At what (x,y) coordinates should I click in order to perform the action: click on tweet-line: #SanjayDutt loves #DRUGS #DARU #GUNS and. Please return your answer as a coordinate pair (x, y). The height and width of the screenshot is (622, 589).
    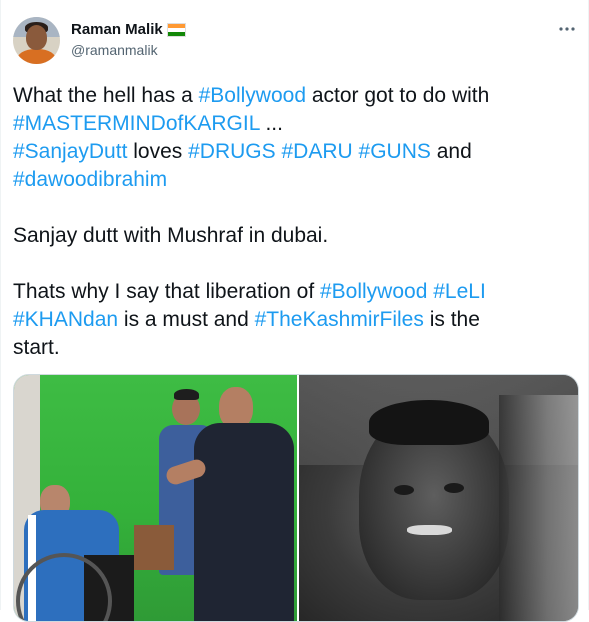
    Looking at the image, I should click on (242, 151).